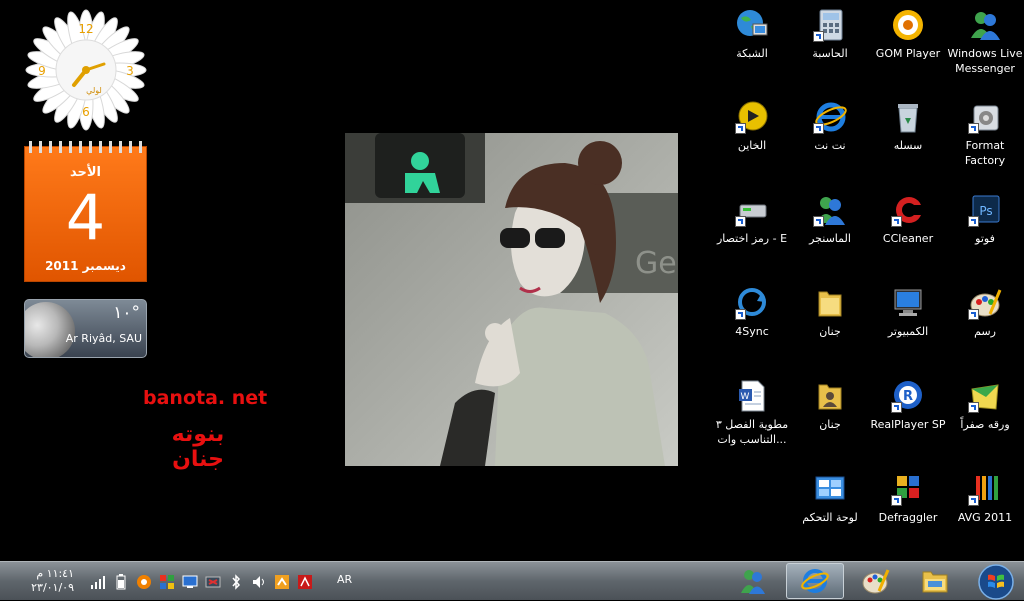 The image size is (1024, 601). I want to click on desktop-icon-label: GOM Player, so click(908, 53).